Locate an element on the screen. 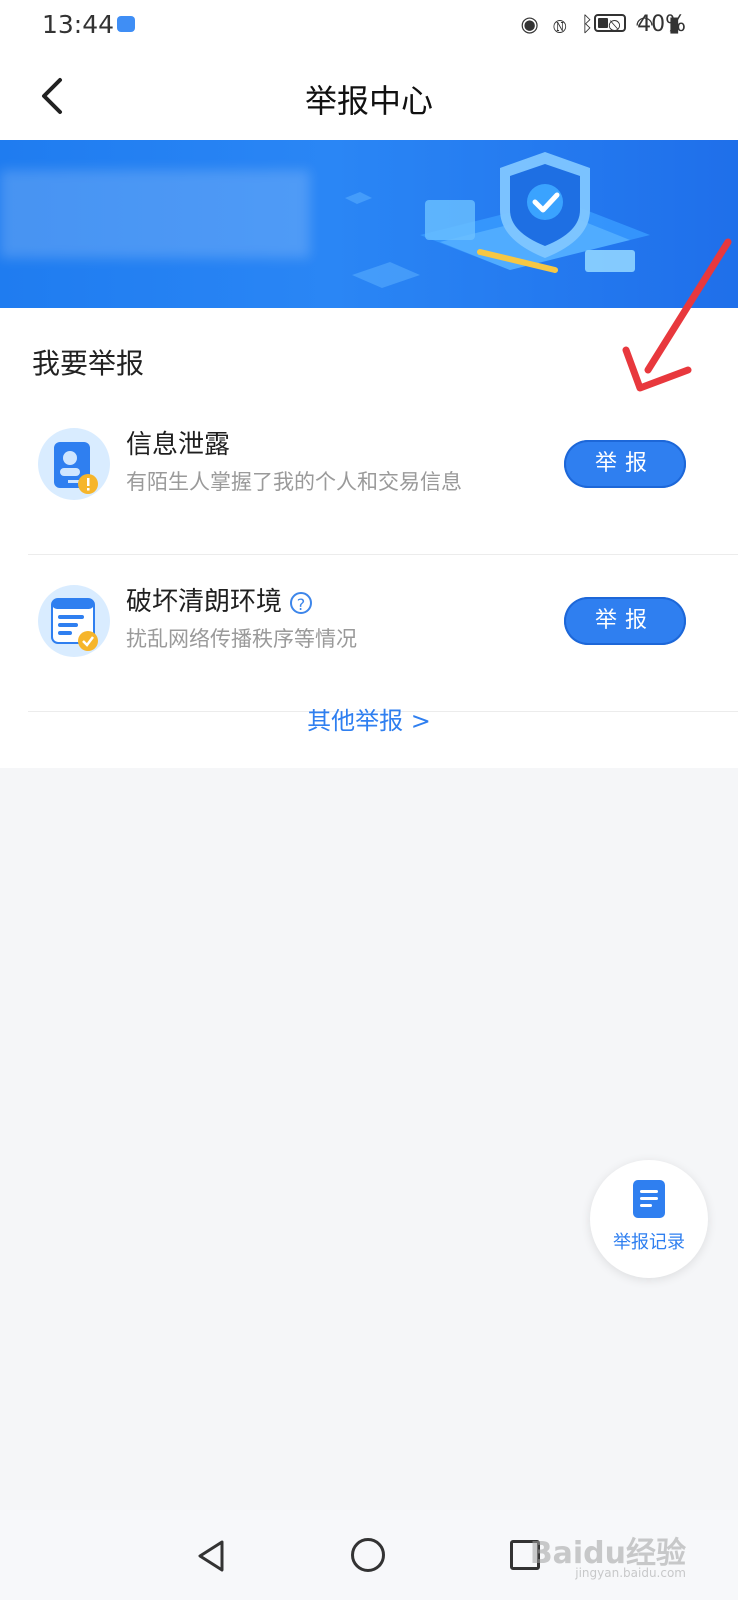 This screenshot has height=1600, width=738. record-list-icon is located at coordinates (649, 1199).